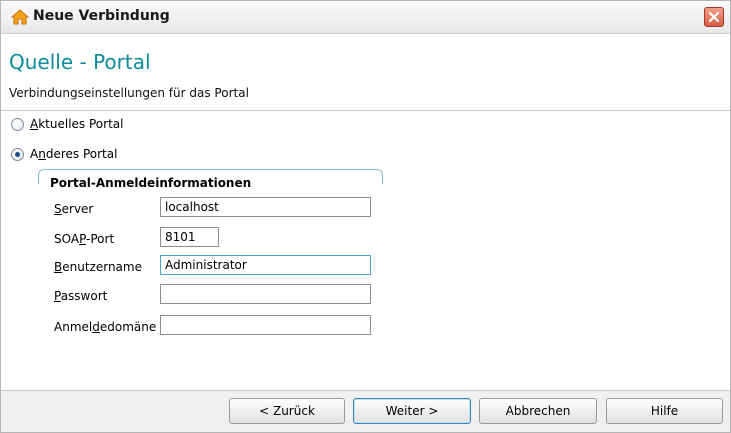  What do you see at coordinates (265, 207) in the screenshot?
I see `server-input` at bounding box center [265, 207].